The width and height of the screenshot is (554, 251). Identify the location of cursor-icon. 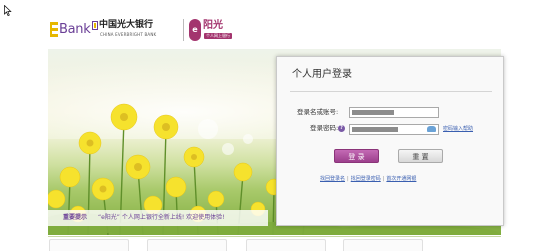
(8, 10).